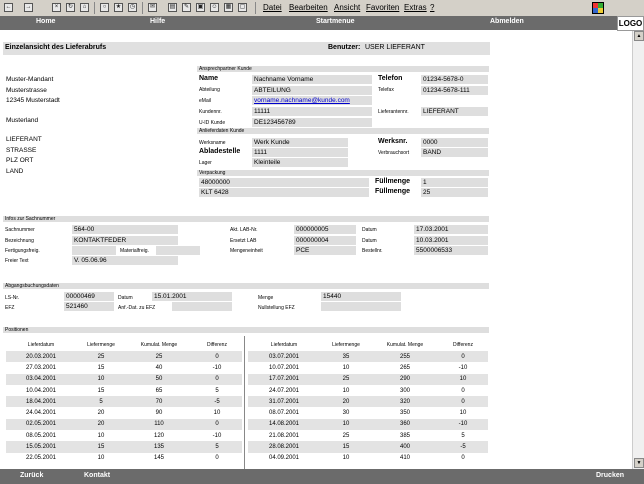 The height and width of the screenshot is (484, 644). I want to click on fuellmenge-label: Füllmenge, so click(393, 191).